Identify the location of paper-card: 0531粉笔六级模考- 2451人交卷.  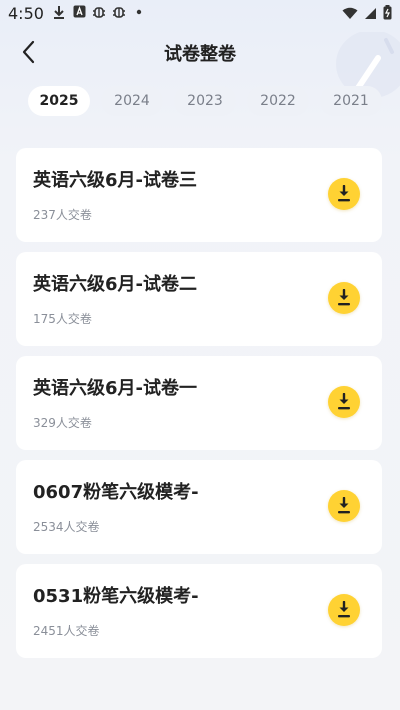
(199, 611).